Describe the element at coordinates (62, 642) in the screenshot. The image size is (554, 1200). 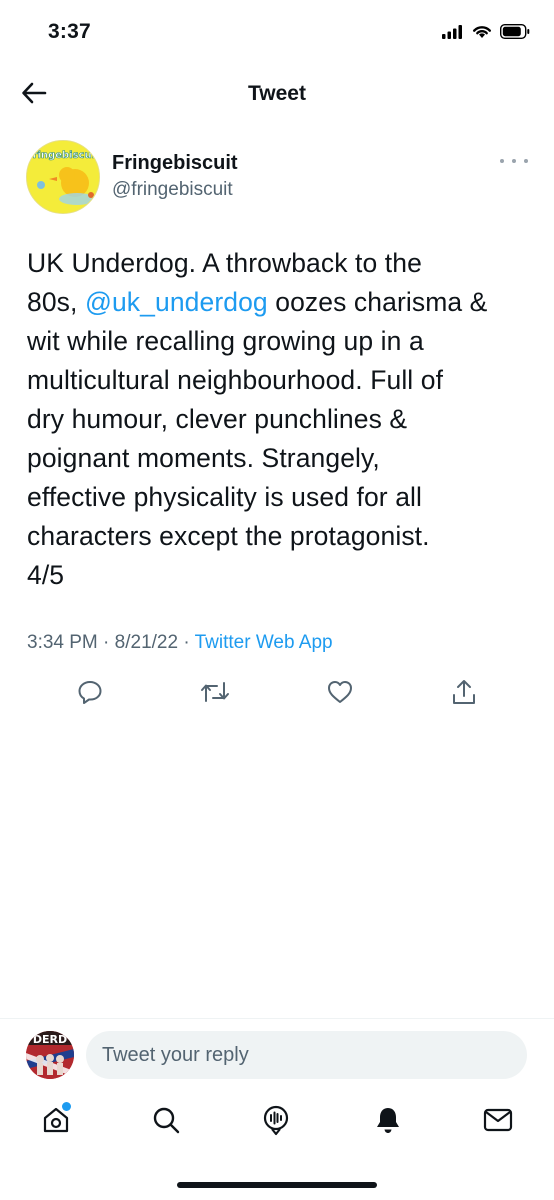
I see `tweet-time: 3:34 PM` at that location.